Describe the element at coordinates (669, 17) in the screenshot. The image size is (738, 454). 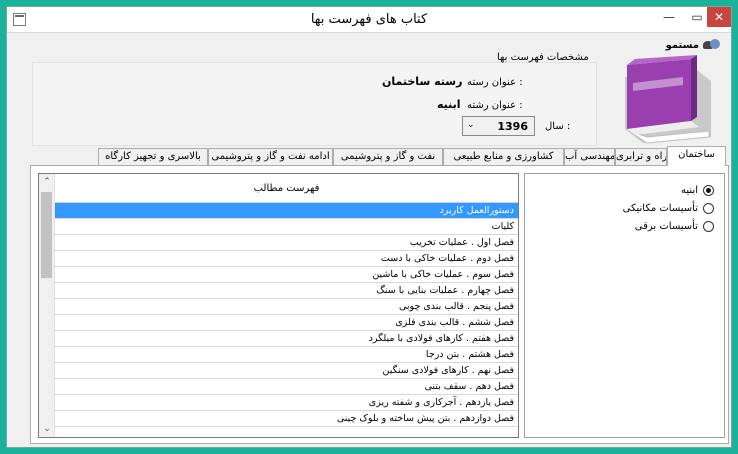
I see `minimize-button: —` at that location.